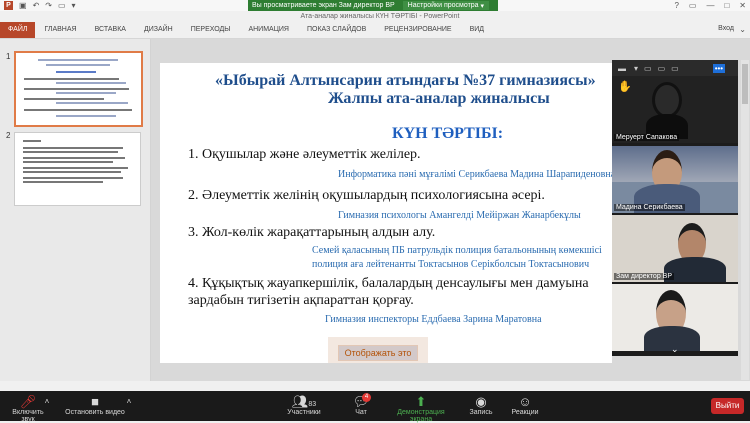 This screenshot has height=423, width=750. What do you see at coordinates (647, 137) in the screenshot?
I see `participant-name: Меруерт Сапакова` at bounding box center [647, 137].